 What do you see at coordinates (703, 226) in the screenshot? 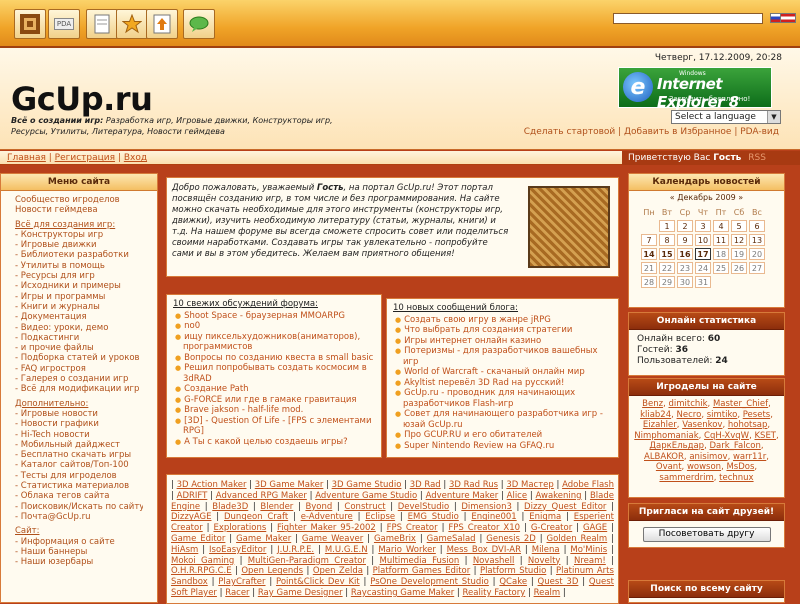
I see `calendar-day: 3` at bounding box center [703, 226].